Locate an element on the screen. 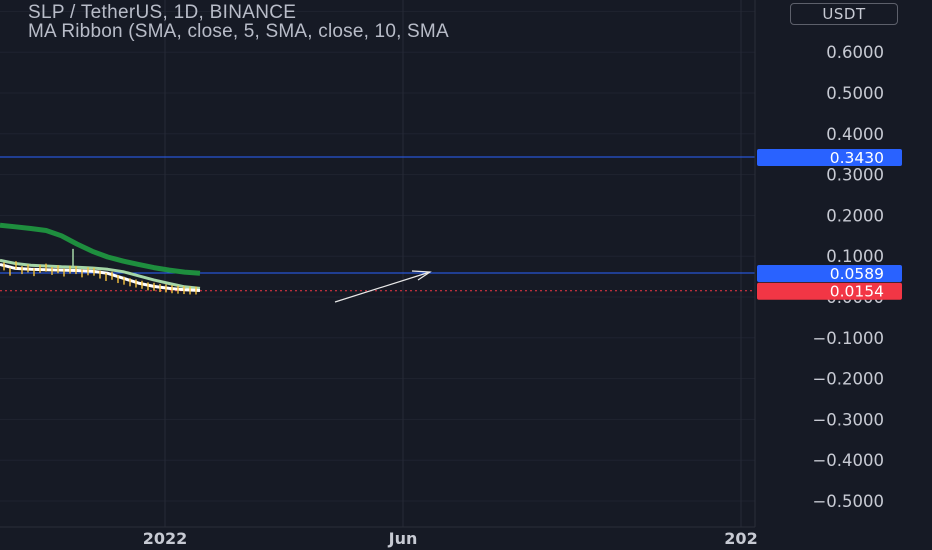  currency-label: USDT is located at coordinates (844, 14).